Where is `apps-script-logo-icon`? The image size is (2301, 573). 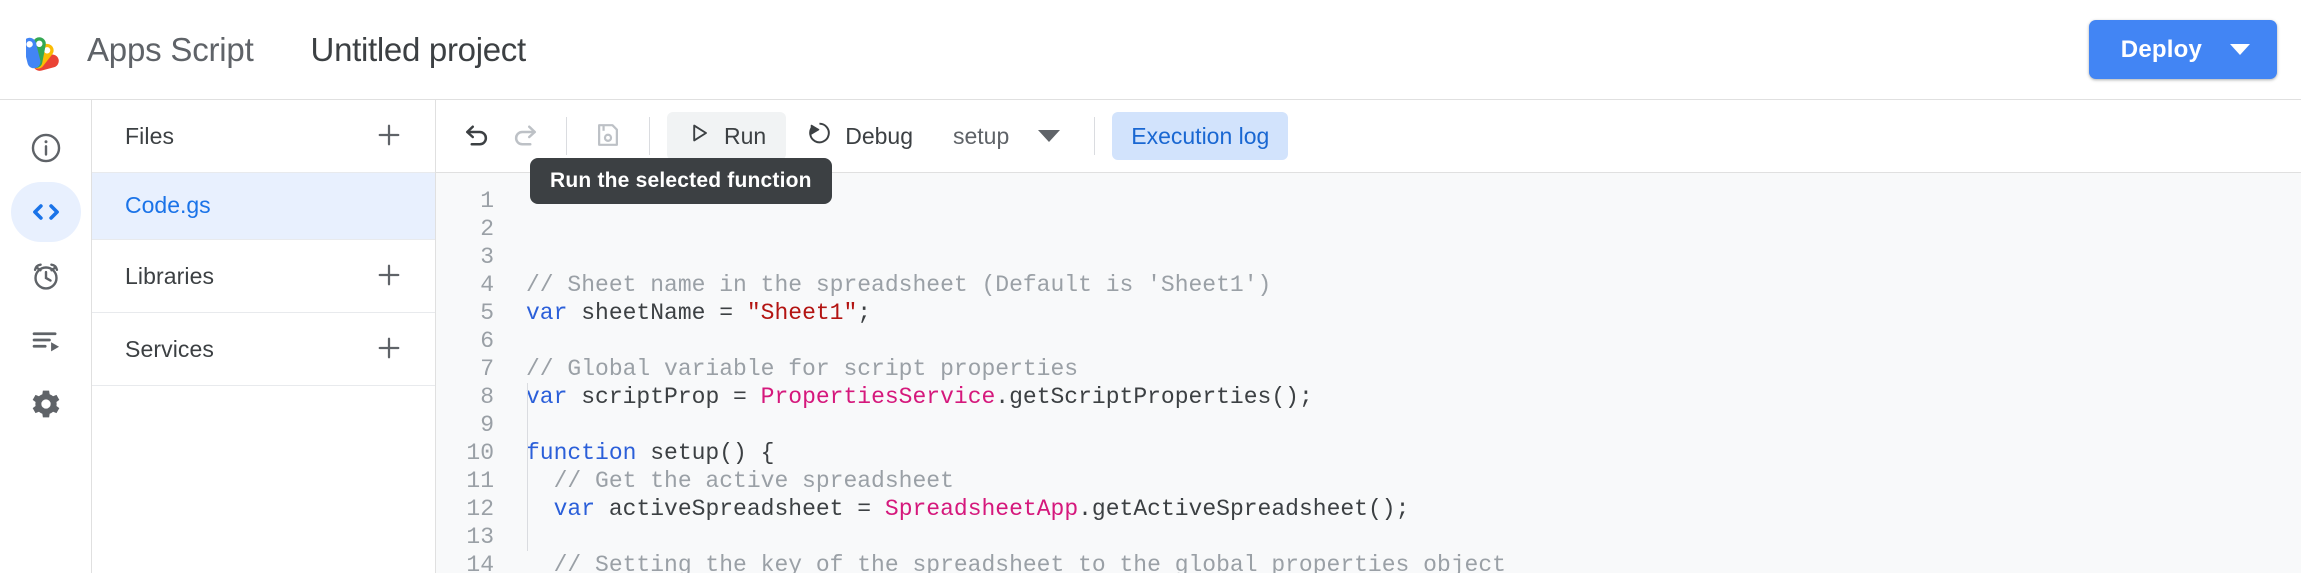
apps-script-logo-icon is located at coordinates (50, 50).